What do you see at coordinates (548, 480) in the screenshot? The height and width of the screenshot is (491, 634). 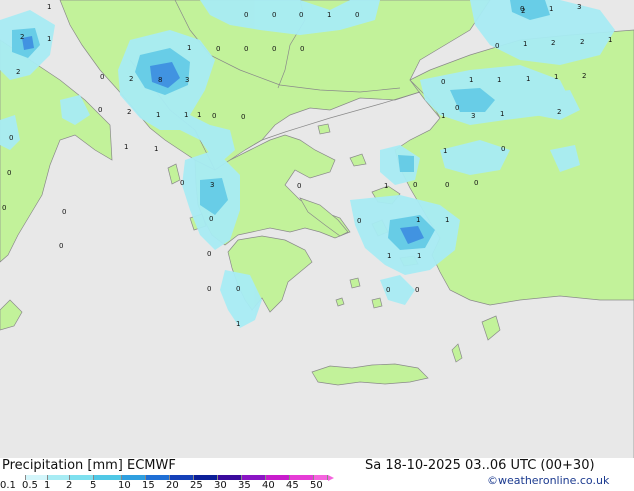 I see `credit-link: ©weatheronline.co.uk` at bounding box center [548, 480].